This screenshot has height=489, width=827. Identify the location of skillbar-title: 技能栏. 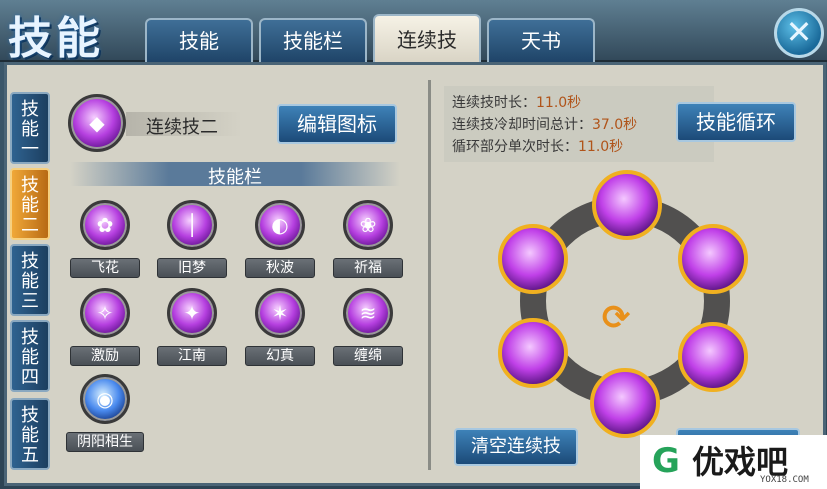
(235, 177).